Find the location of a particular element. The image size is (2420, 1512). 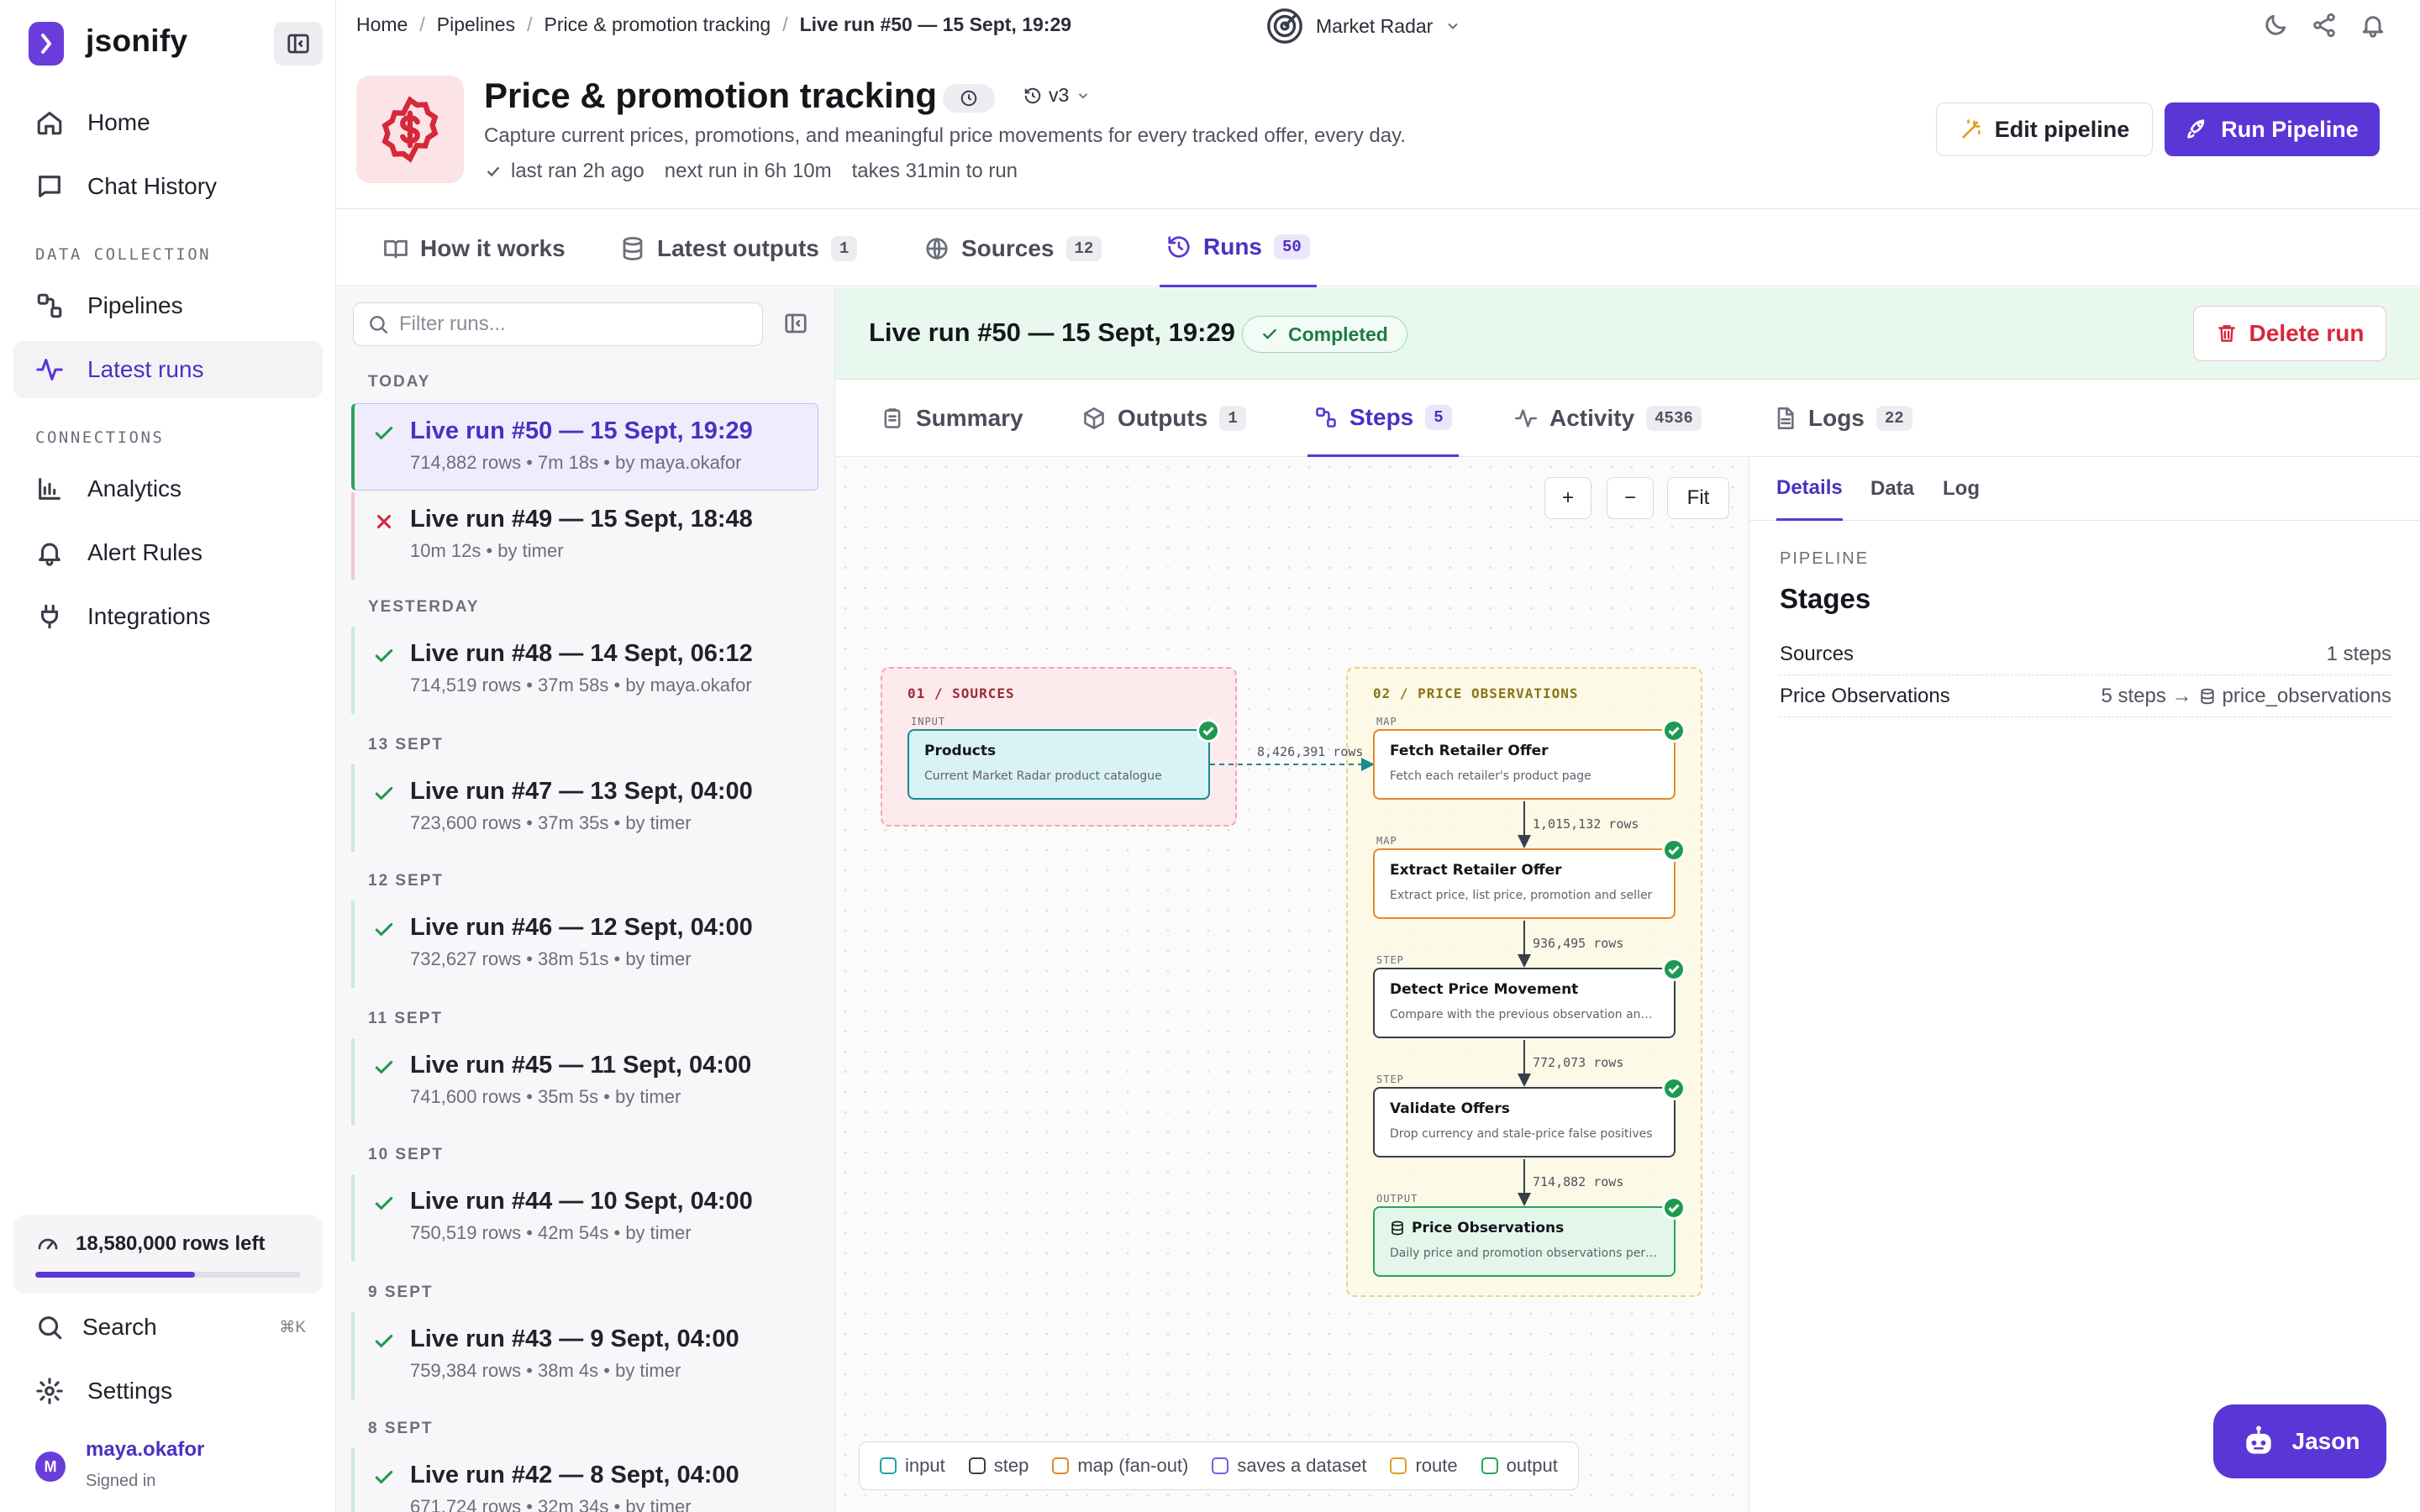

tab-data: Data is located at coordinates (1892, 489).